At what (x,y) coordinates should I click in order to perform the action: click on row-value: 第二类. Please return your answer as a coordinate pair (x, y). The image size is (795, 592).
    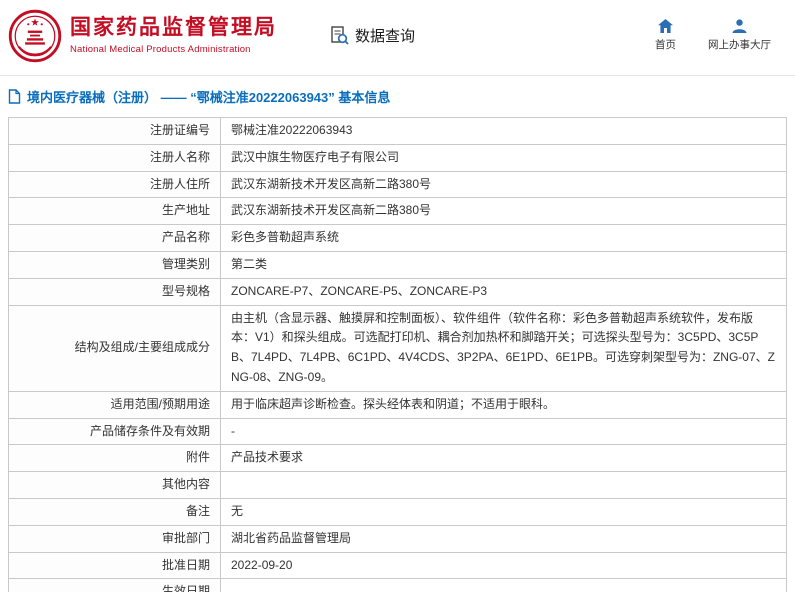
    Looking at the image, I should click on (503, 264).